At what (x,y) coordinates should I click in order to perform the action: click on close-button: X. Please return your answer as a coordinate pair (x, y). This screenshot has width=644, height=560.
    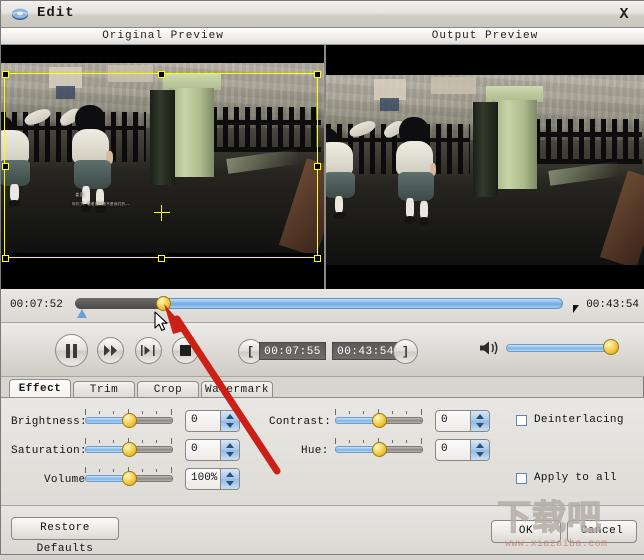
    Looking at the image, I should click on (624, 14).